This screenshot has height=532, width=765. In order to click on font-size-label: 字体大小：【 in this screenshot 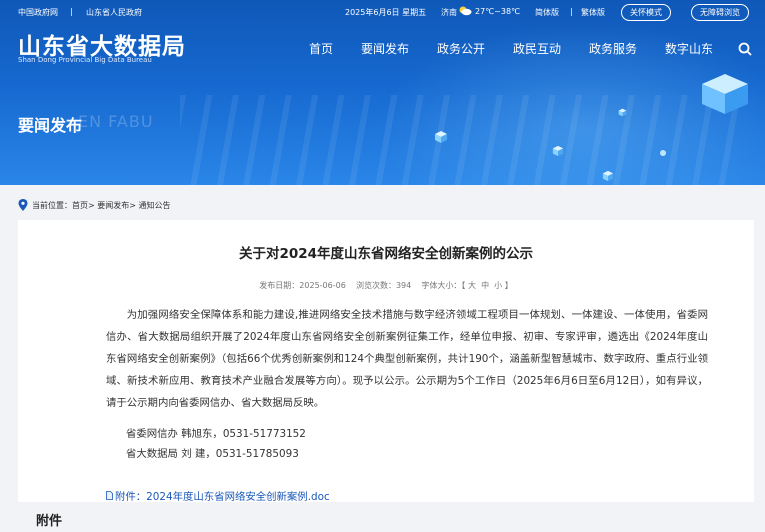, I will do `click(443, 285)`.